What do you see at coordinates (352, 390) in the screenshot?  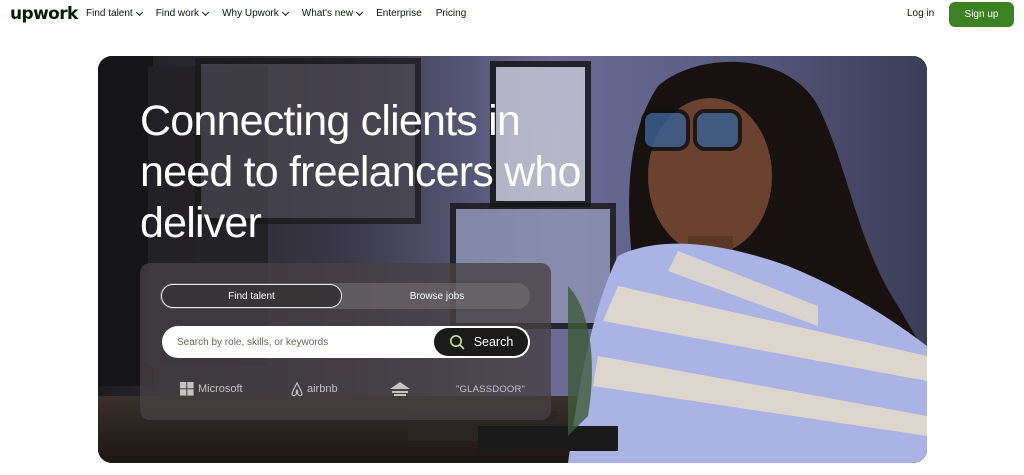 I see `trusted-brands: Microsoft airbnb "GLASSDOOR"` at bounding box center [352, 390].